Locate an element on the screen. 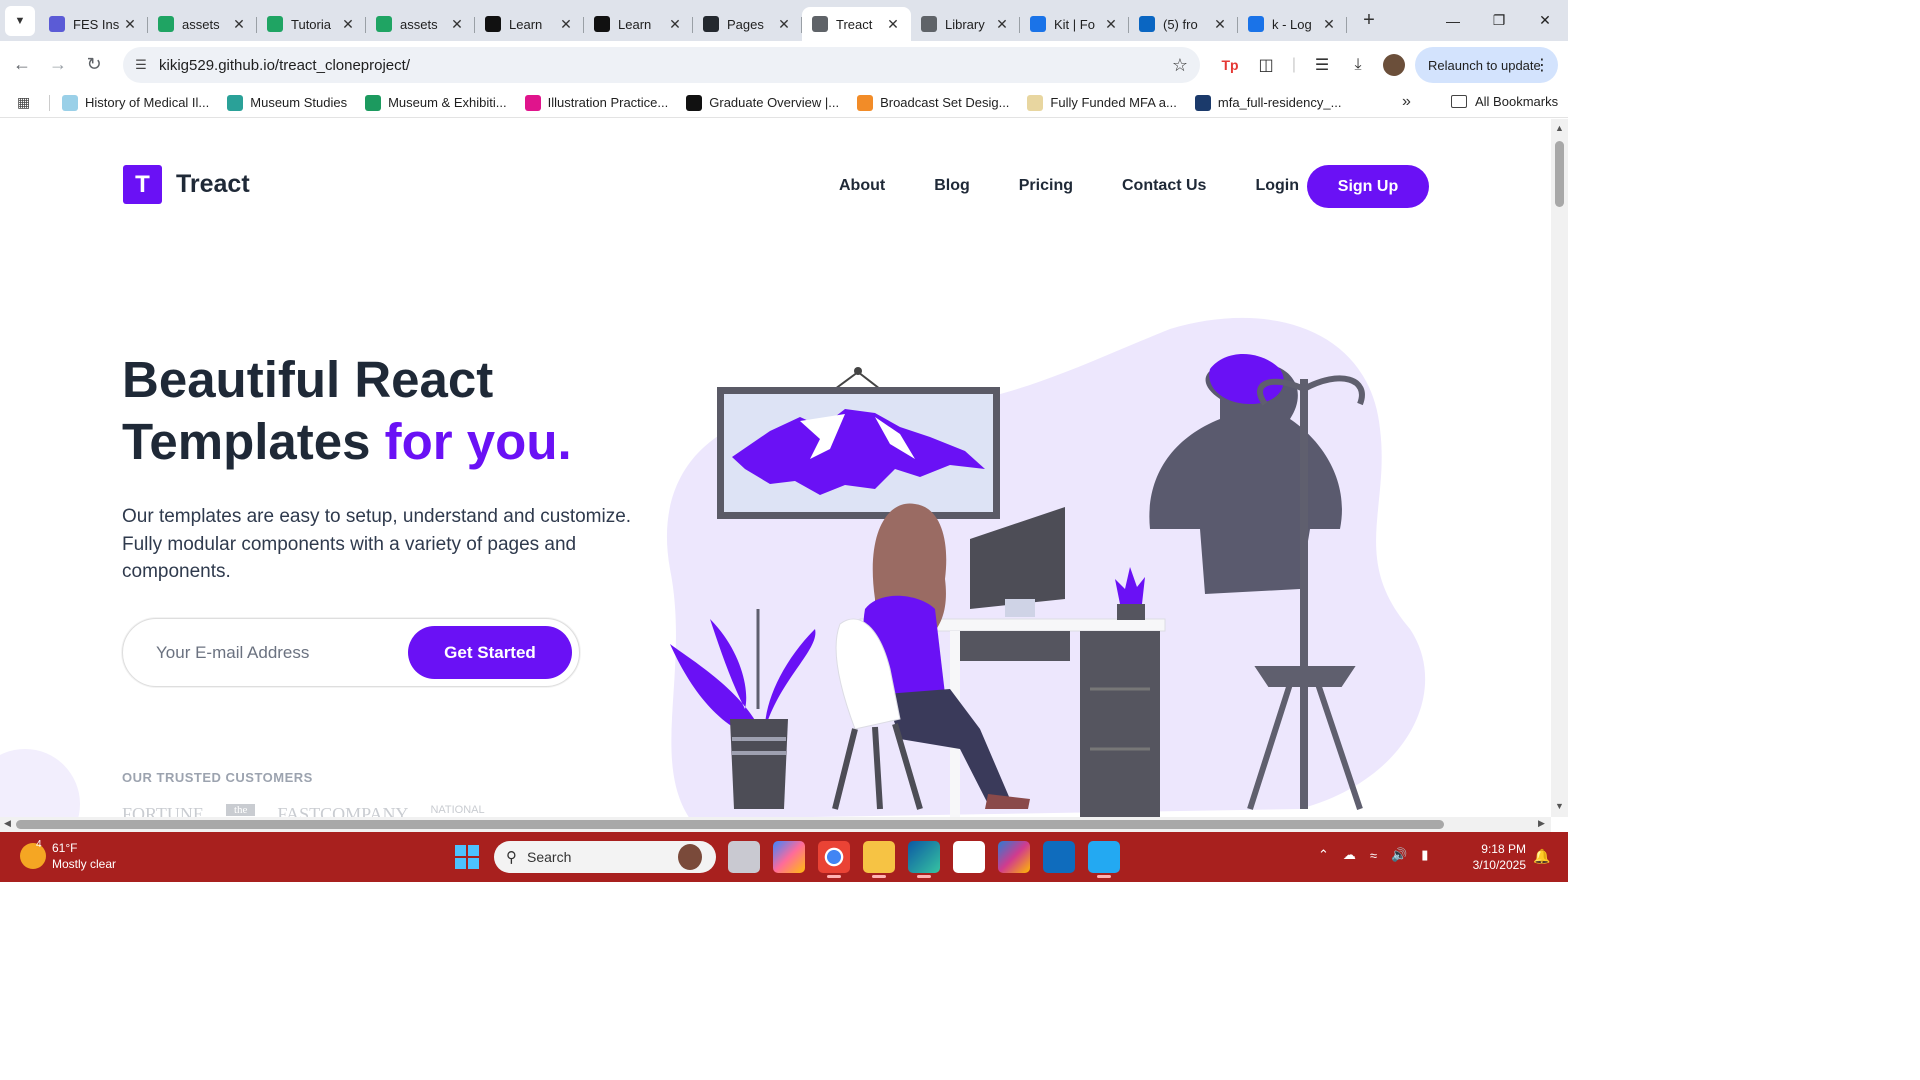  restore-icon: ❐ is located at coordinates (1499, 20).